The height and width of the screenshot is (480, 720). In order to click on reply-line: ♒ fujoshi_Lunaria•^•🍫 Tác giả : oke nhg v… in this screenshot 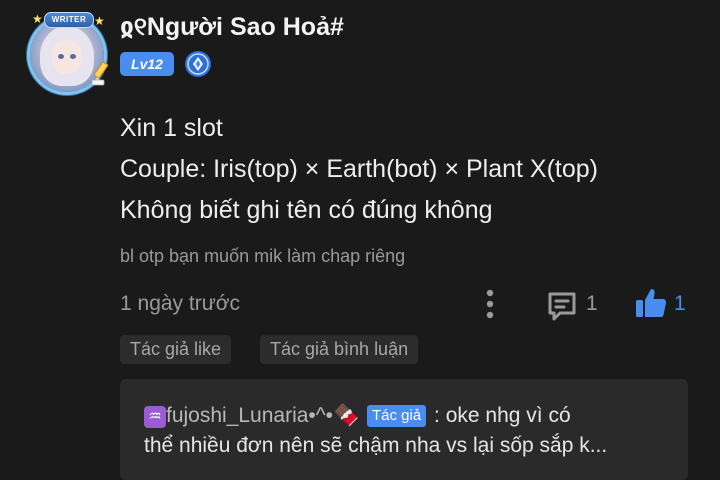, I will do `click(357, 416)`.